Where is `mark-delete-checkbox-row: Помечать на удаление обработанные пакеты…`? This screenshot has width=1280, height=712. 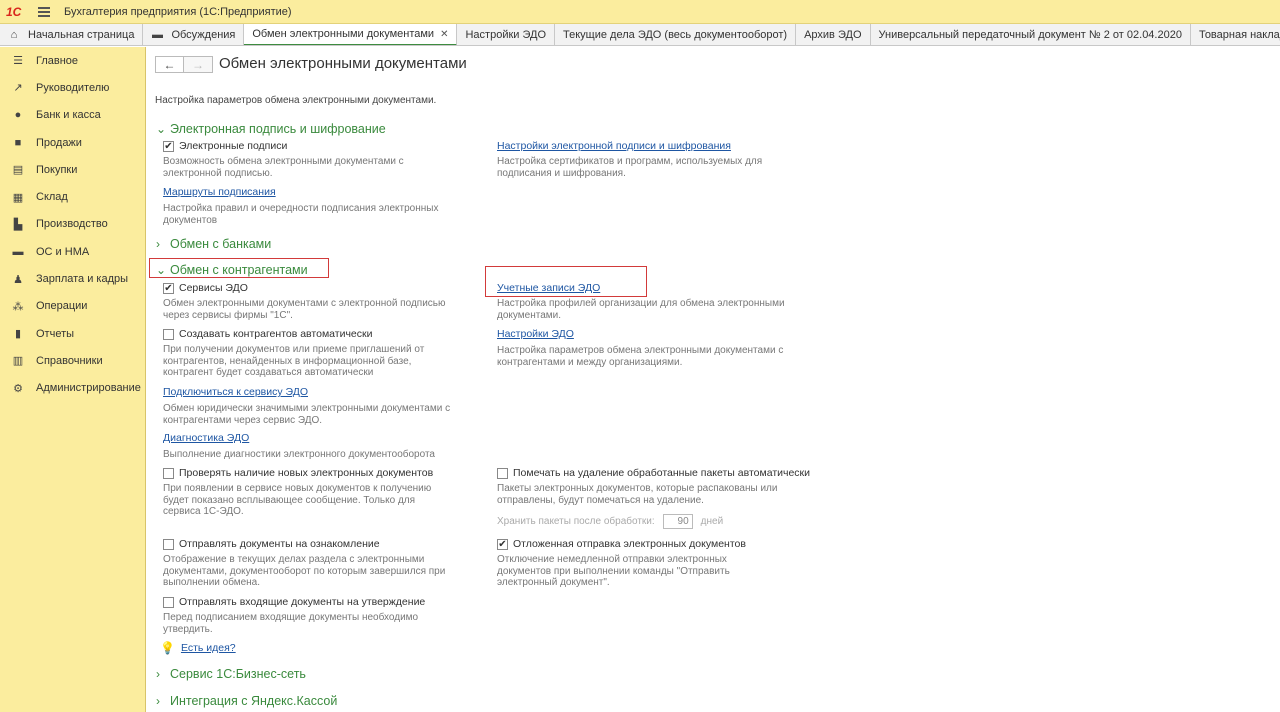
mark-delete-checkbox-row: Помечать на удаление обработанные пакеты… is located at coordinates (653, 473).